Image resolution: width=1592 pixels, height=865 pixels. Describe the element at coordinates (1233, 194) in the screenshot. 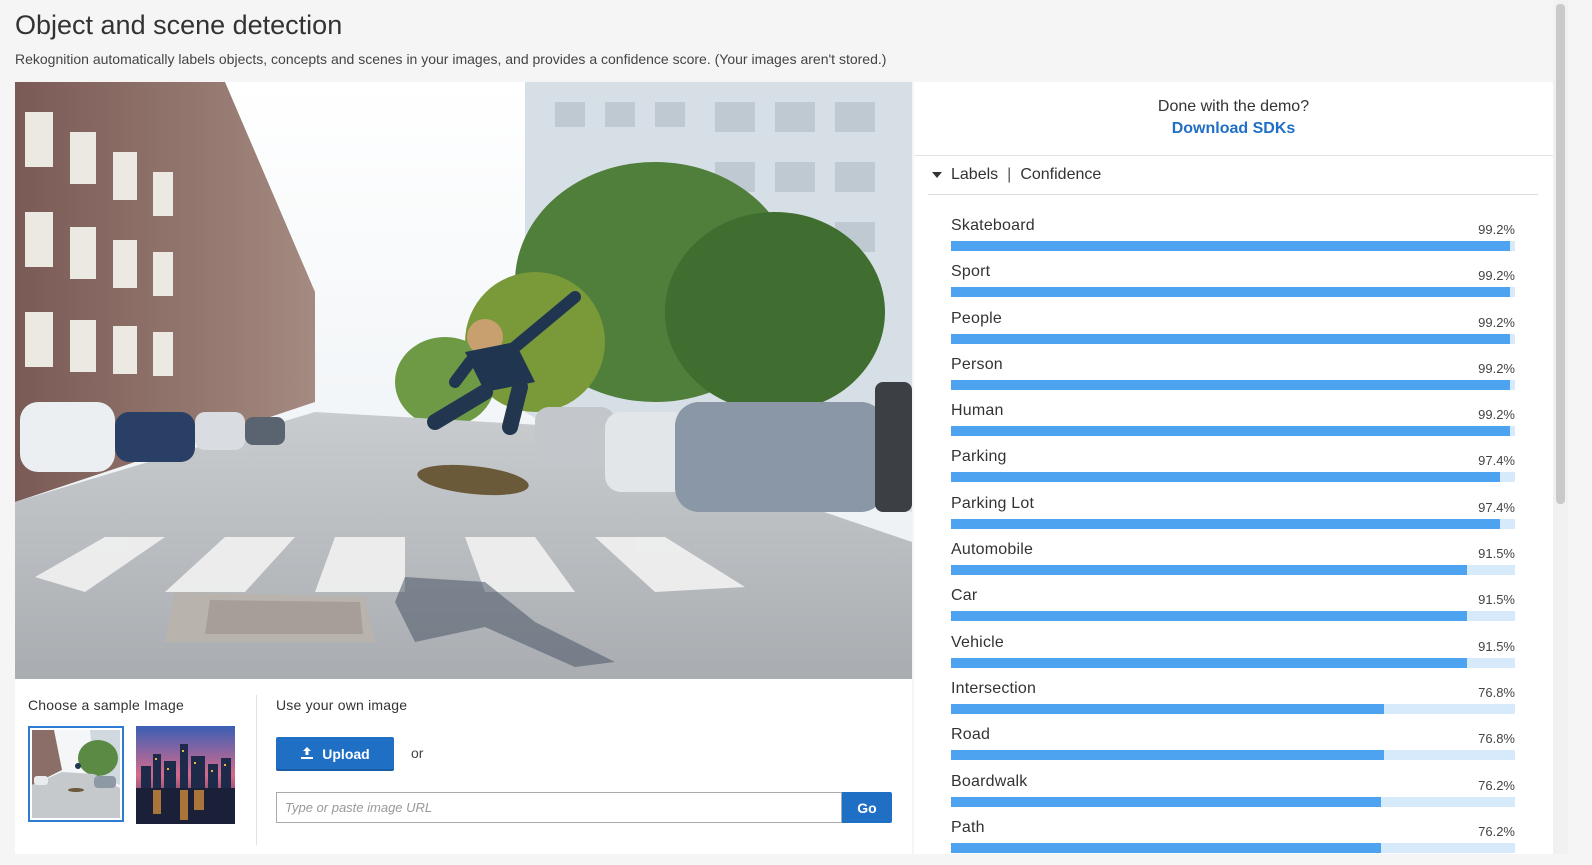

I see `labels-header-divider` at that location.